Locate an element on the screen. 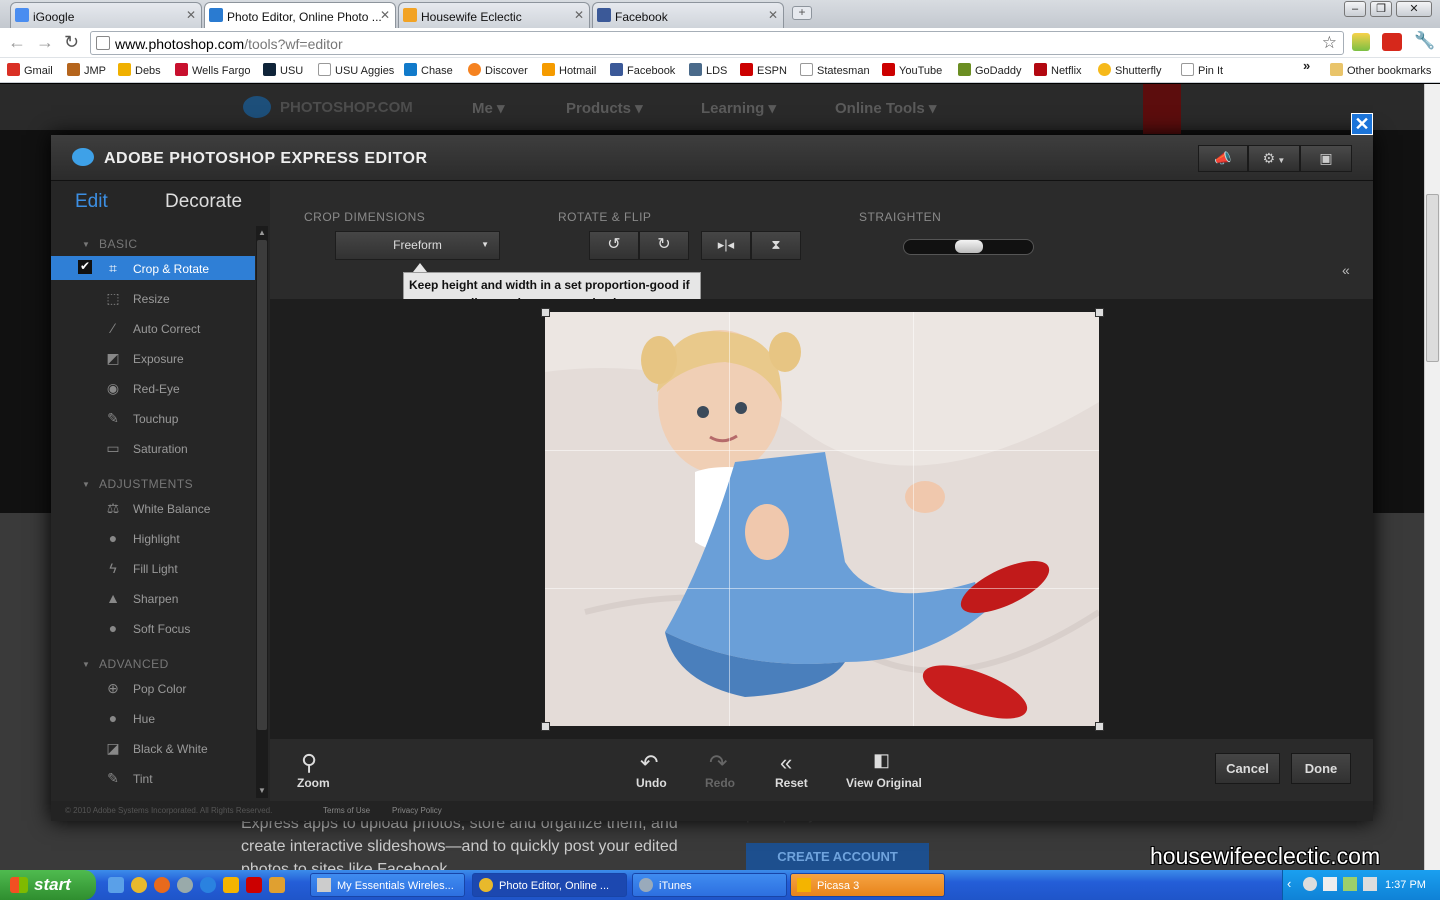  rotate-right-button: ↻ is located at coordinates (664, 245).